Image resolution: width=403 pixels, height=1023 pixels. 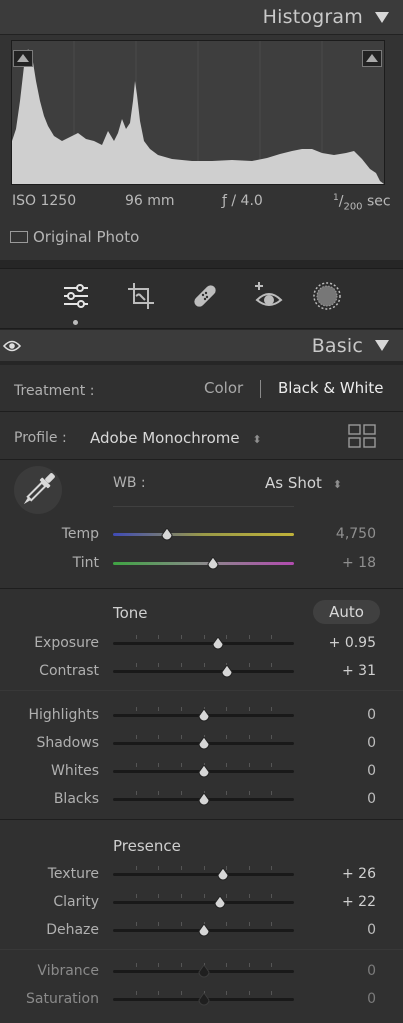 What do you see at coordinates (336, 715) in the screenshot?
I see `highlights-value: 0` at bounding box center [336, 715].